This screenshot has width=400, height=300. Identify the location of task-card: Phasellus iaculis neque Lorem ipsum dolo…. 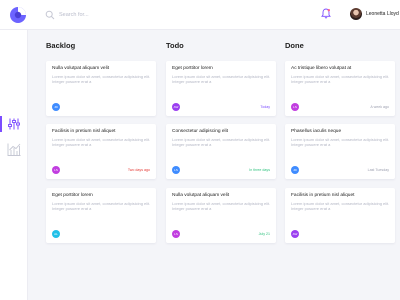
(340, 151).